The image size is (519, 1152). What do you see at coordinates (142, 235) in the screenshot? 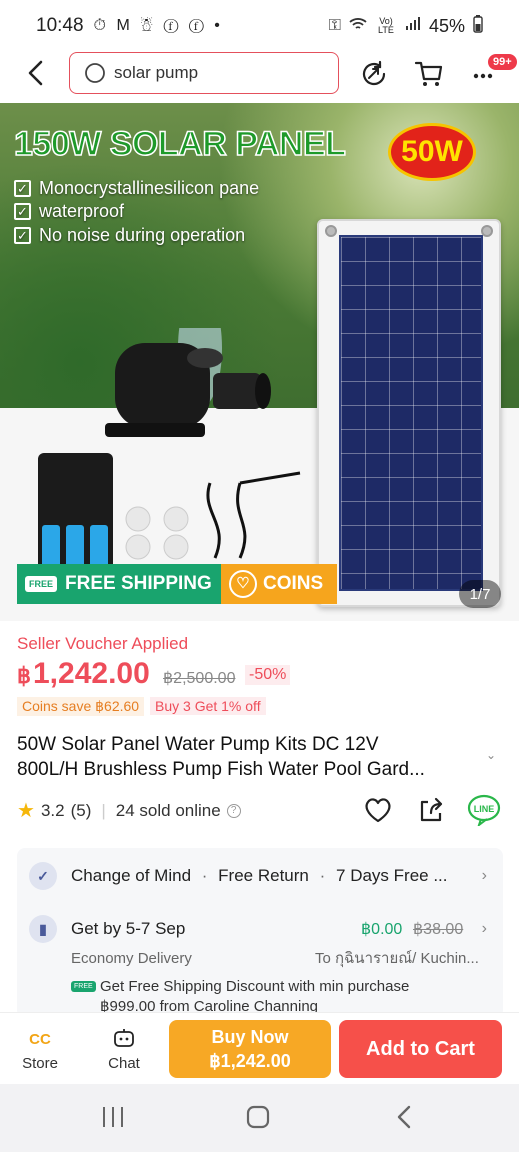
I see `feature-3-text: No noise during operation` at bounding box center [142, 235].